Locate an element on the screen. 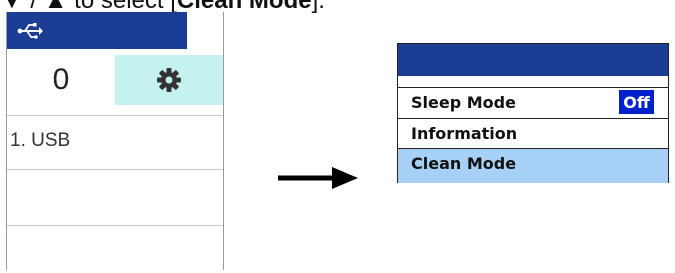 This screenshot has height=273, width=675. device-header-rest is located at coordinates (205, 30).